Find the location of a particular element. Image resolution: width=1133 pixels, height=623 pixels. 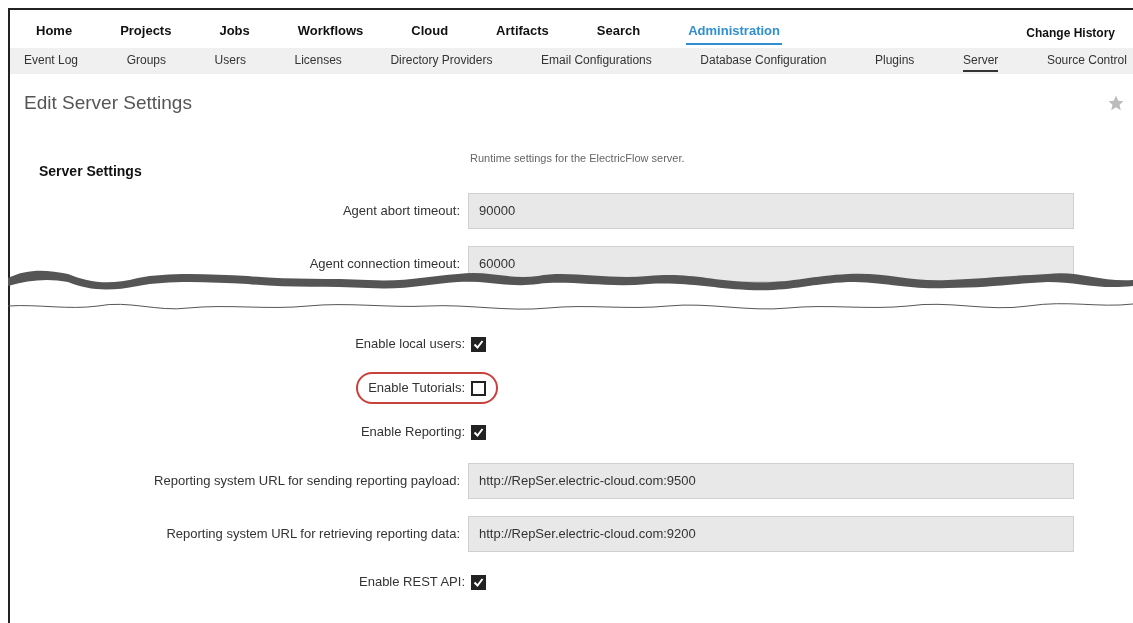

field-label: Agent abort timeout: is located at coordinates (401, 210).